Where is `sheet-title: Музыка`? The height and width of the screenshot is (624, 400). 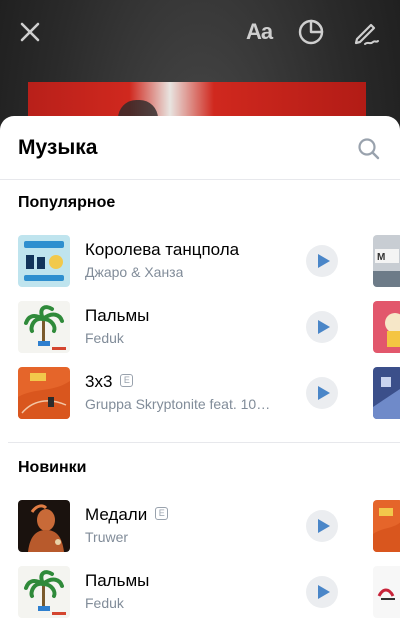 sheet-title: Музыка is located at coordinates (58, 147).